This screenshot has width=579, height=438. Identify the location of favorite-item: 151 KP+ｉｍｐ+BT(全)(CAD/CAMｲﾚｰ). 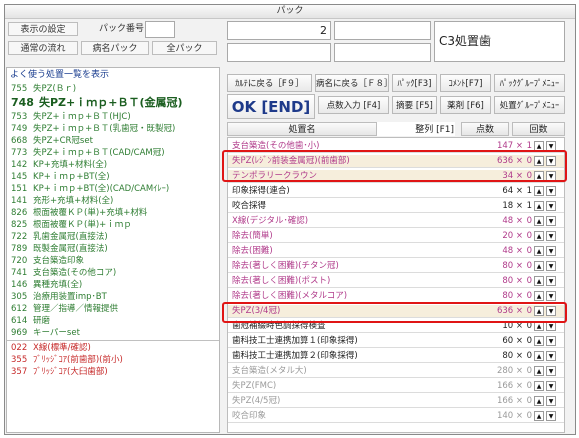
(113, 189).